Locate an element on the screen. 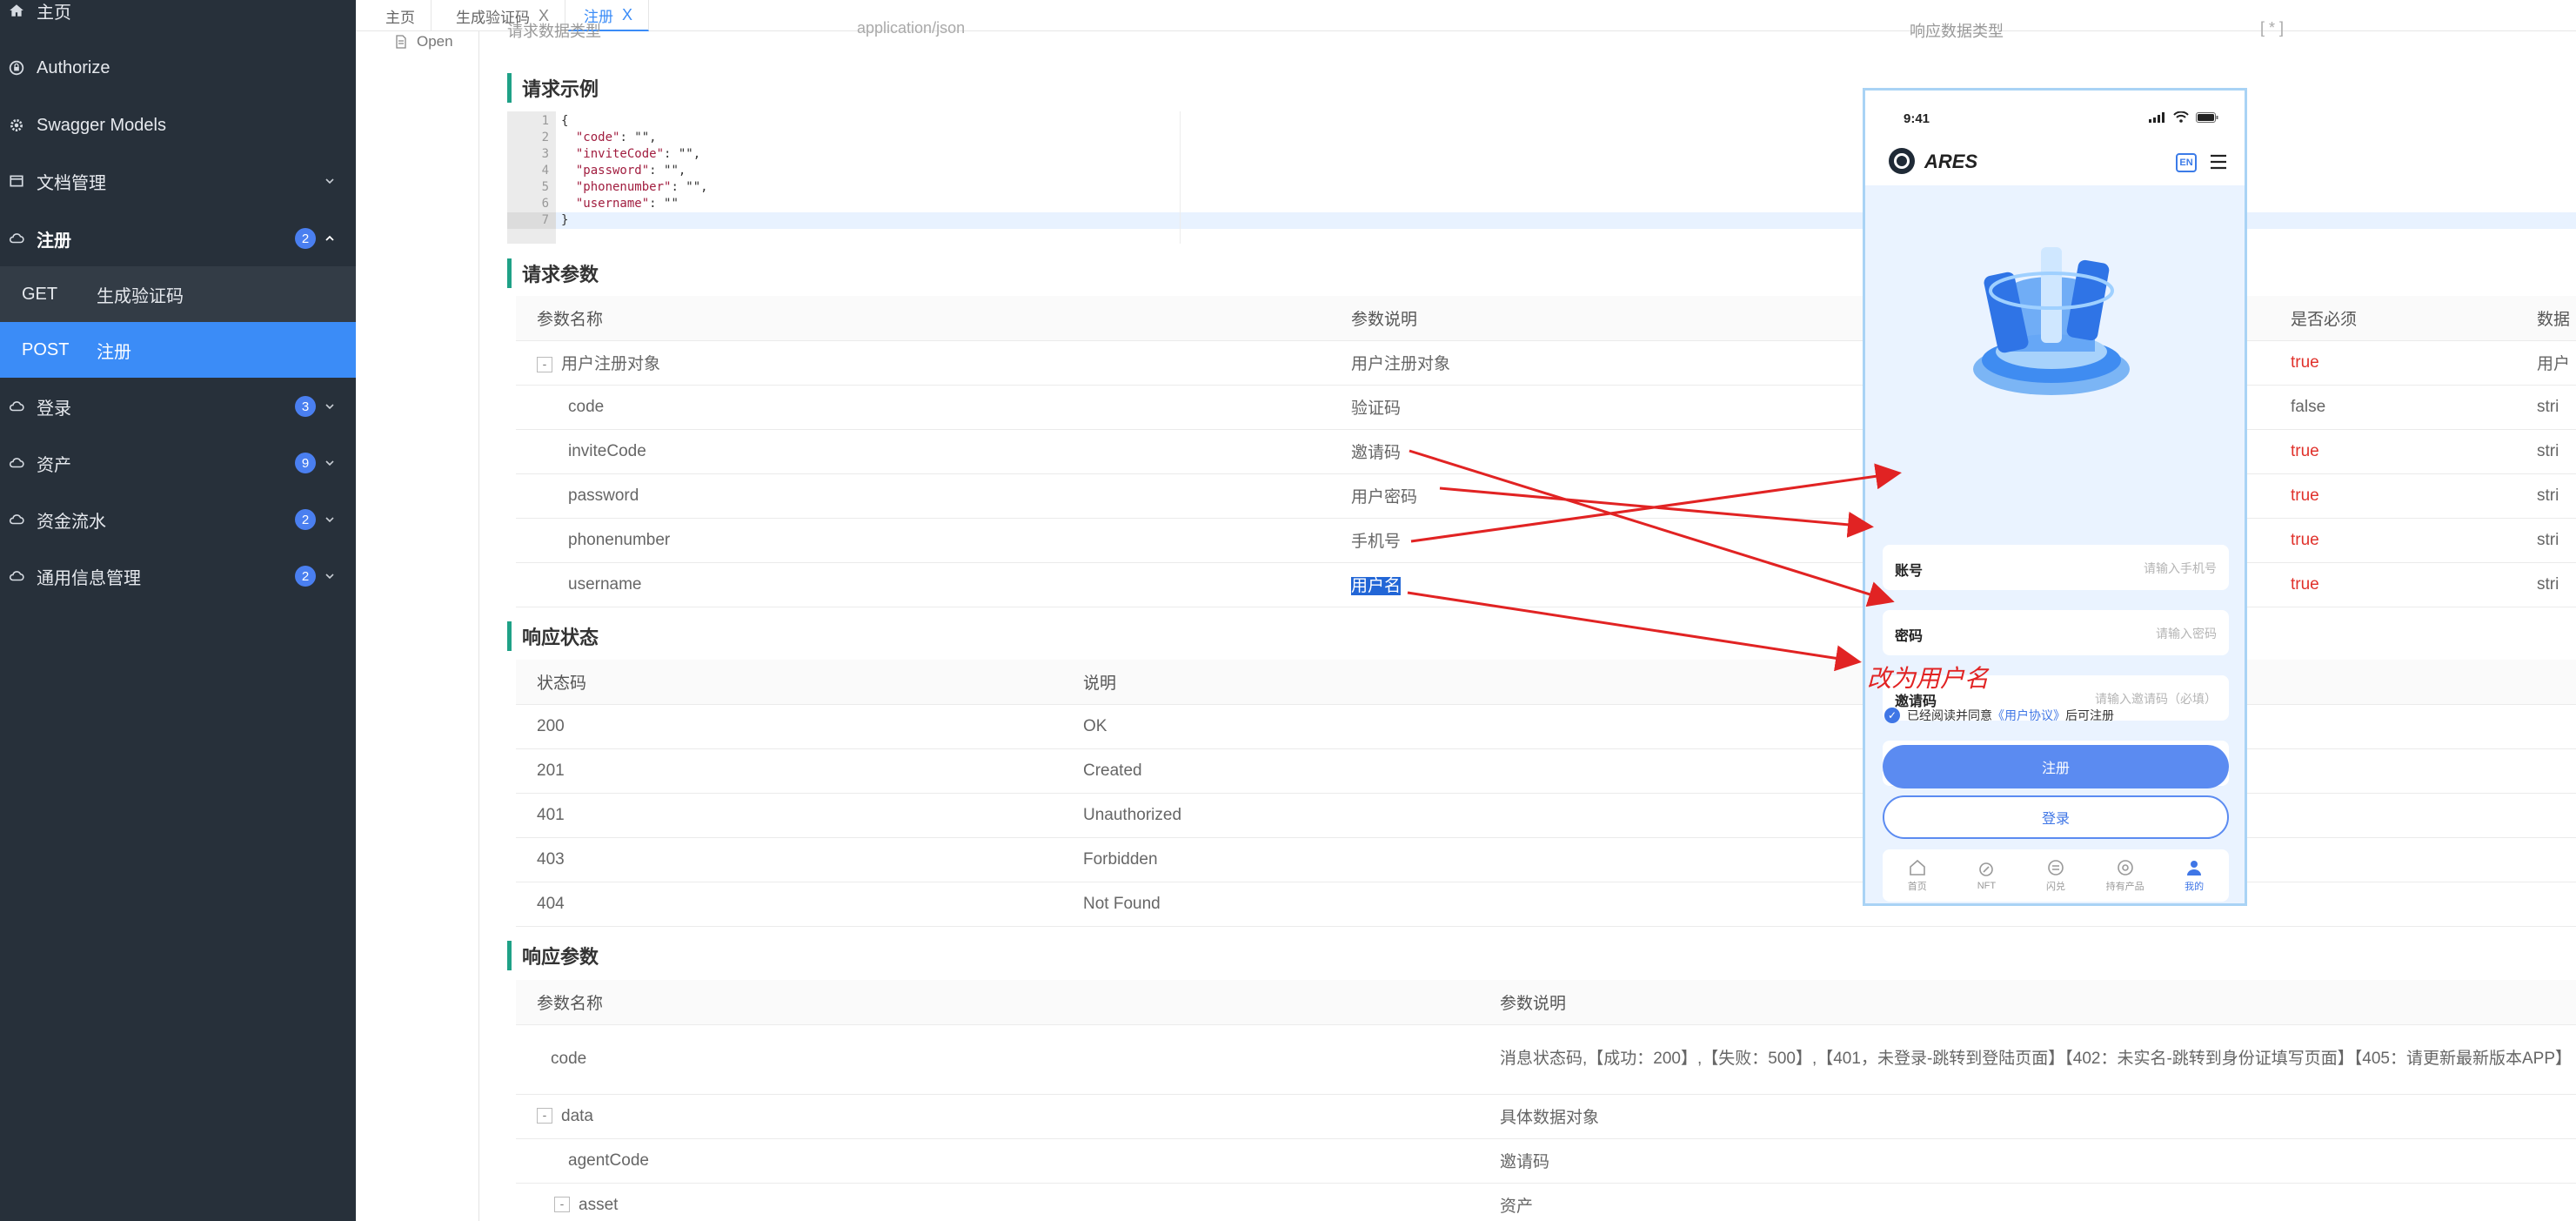 The height and width of the screenshot is (1221, 2576). column-header: 参数名称 is located at coordinates (1008, 1003).